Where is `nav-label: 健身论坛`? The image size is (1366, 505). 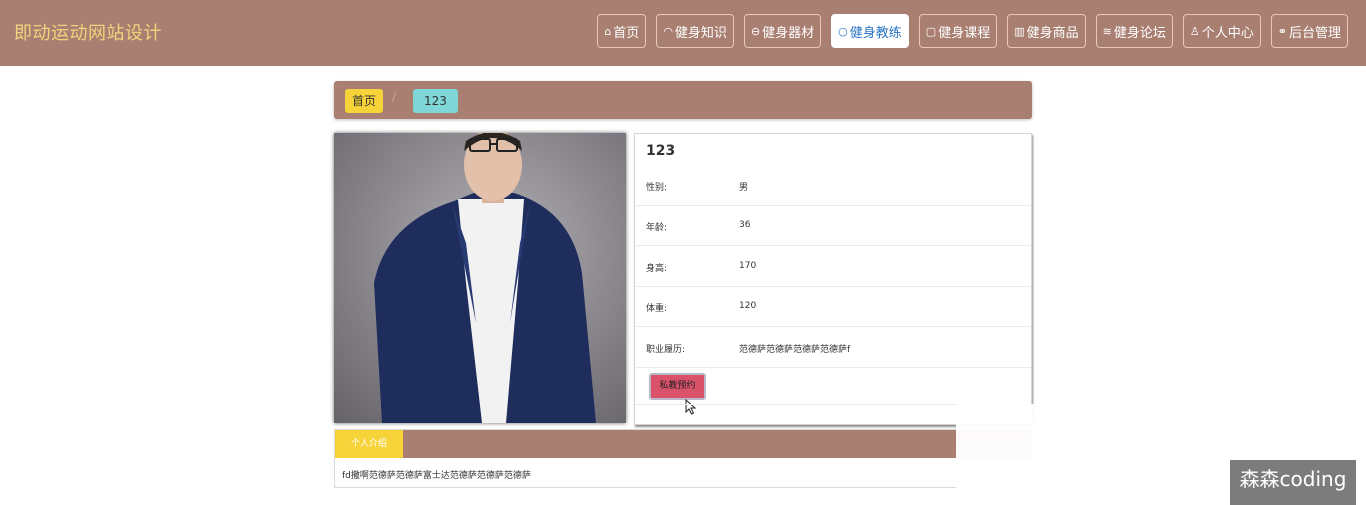 nav-label: 健身论坛 is located at coordinates (1139, 33).